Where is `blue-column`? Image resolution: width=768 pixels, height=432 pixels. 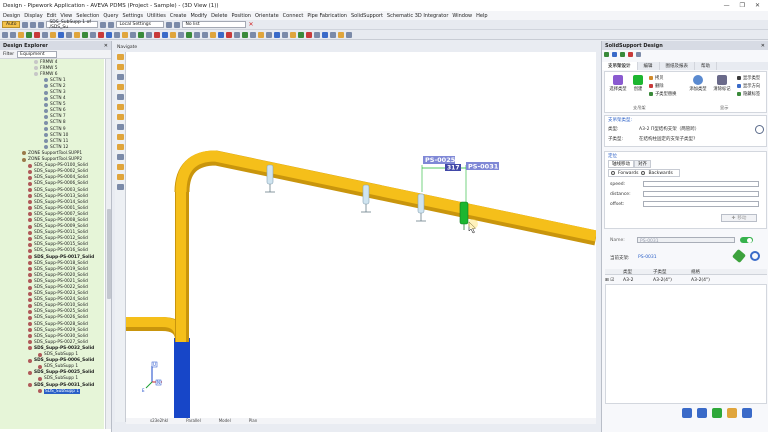 blue-column is located at coordinates (182, 378).